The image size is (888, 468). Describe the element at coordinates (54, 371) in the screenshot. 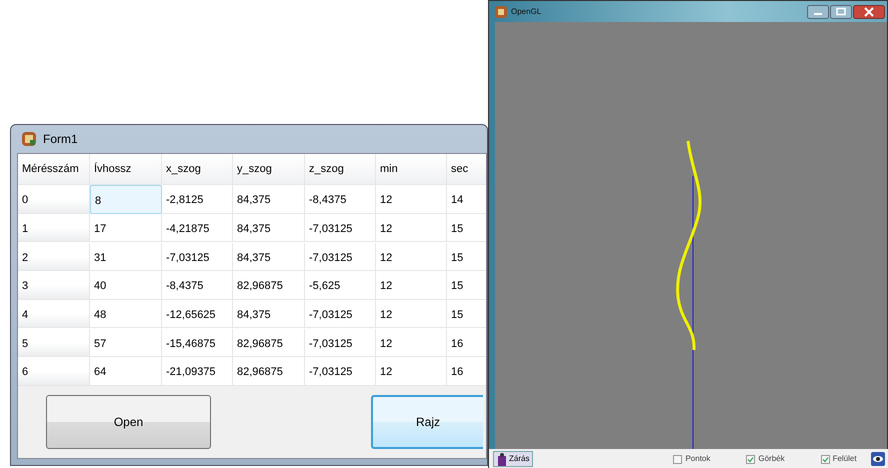

I see `row-header: 6` at that location.